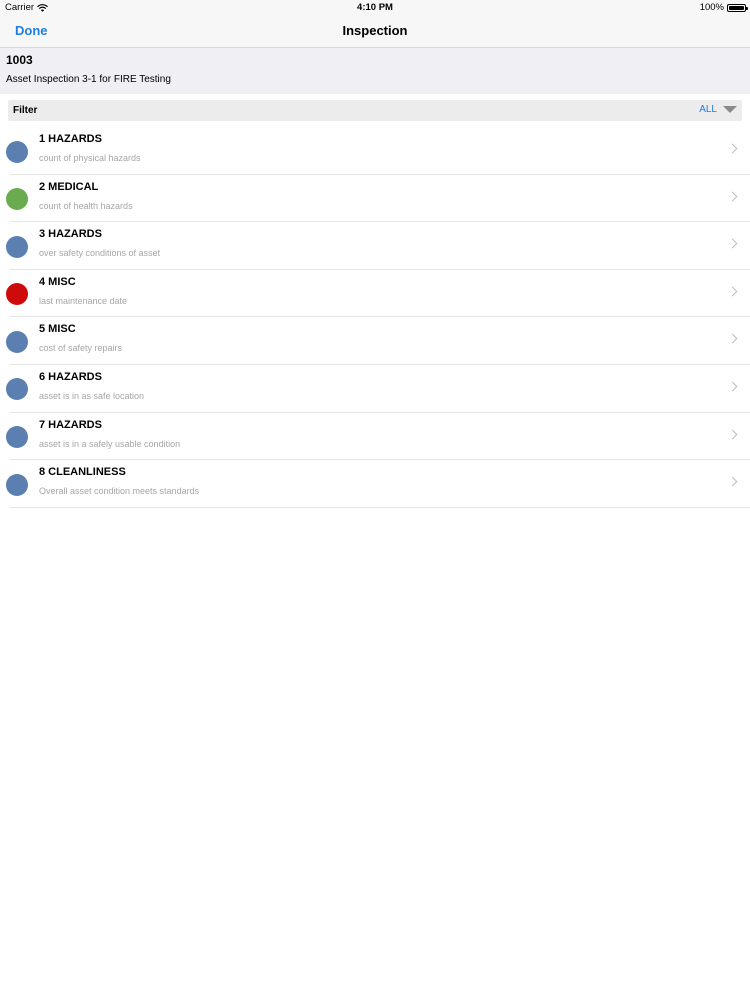  Describe the element at coordinates (378, 294) in the screenshot. I see `inspection-item: 4 MISC last maintenance date` at that location.